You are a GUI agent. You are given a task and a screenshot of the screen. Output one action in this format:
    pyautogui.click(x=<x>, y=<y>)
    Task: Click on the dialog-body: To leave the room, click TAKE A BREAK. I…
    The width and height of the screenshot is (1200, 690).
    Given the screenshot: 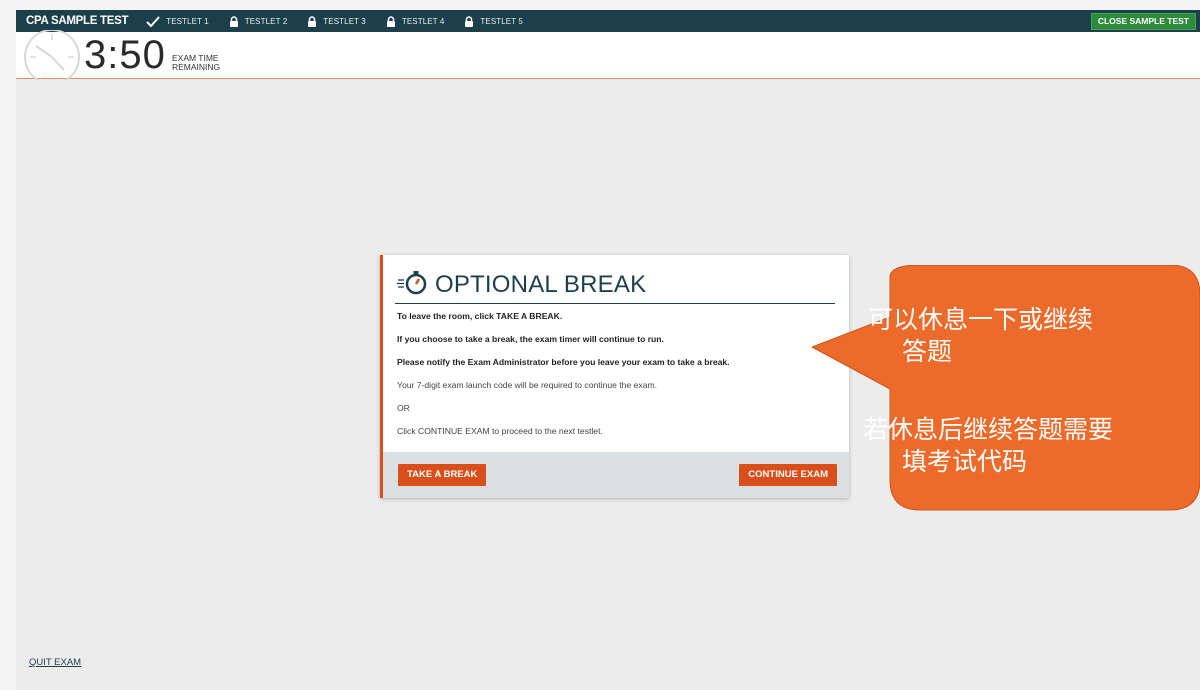 What is the action you would take?
    pyautogui.click(x=617, y=380)
    